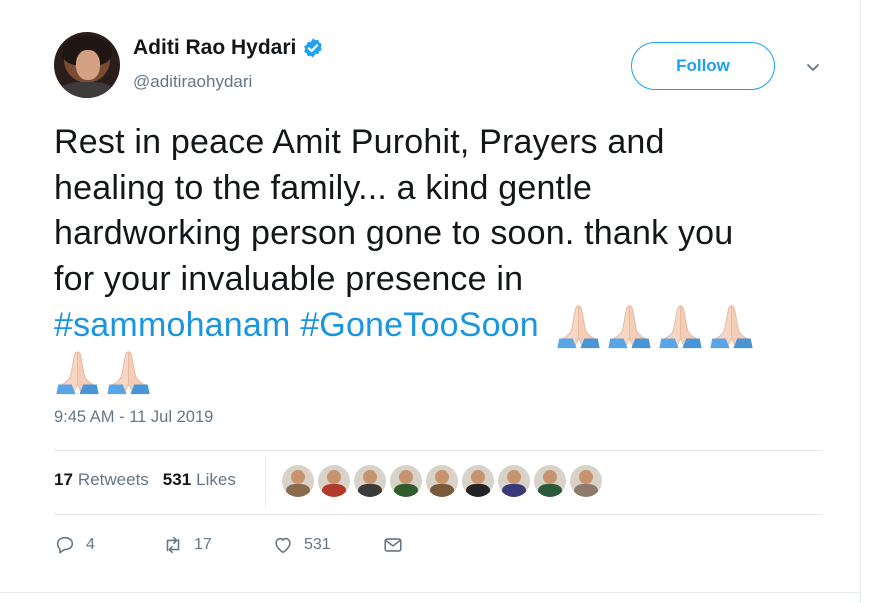 The width and height of the screenshot is (875, 603). What do you see at coordinates (192, 82) in the screenshot?
I see `author-handle: @aditiraohydari` at bounding box center [192, 82].